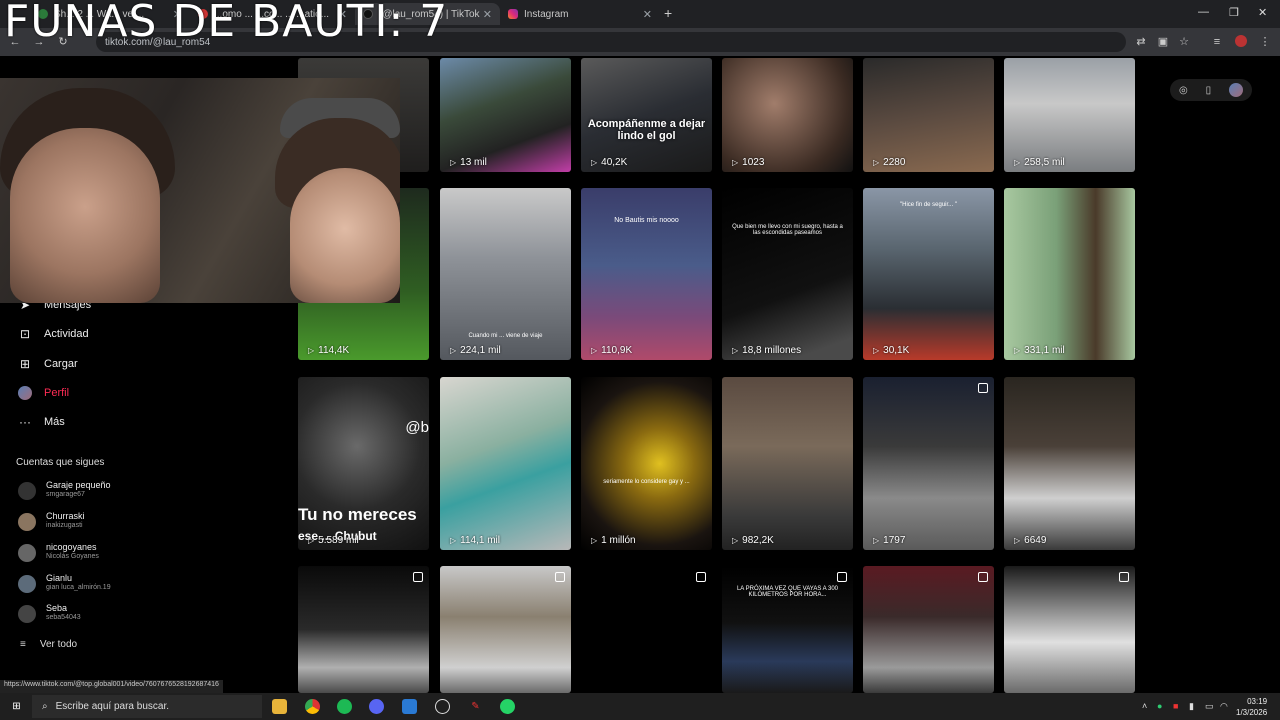 This screenshot has width=1280, height=720. I want to click on floating-controls: ◎ ▯, so click(1211, 90).